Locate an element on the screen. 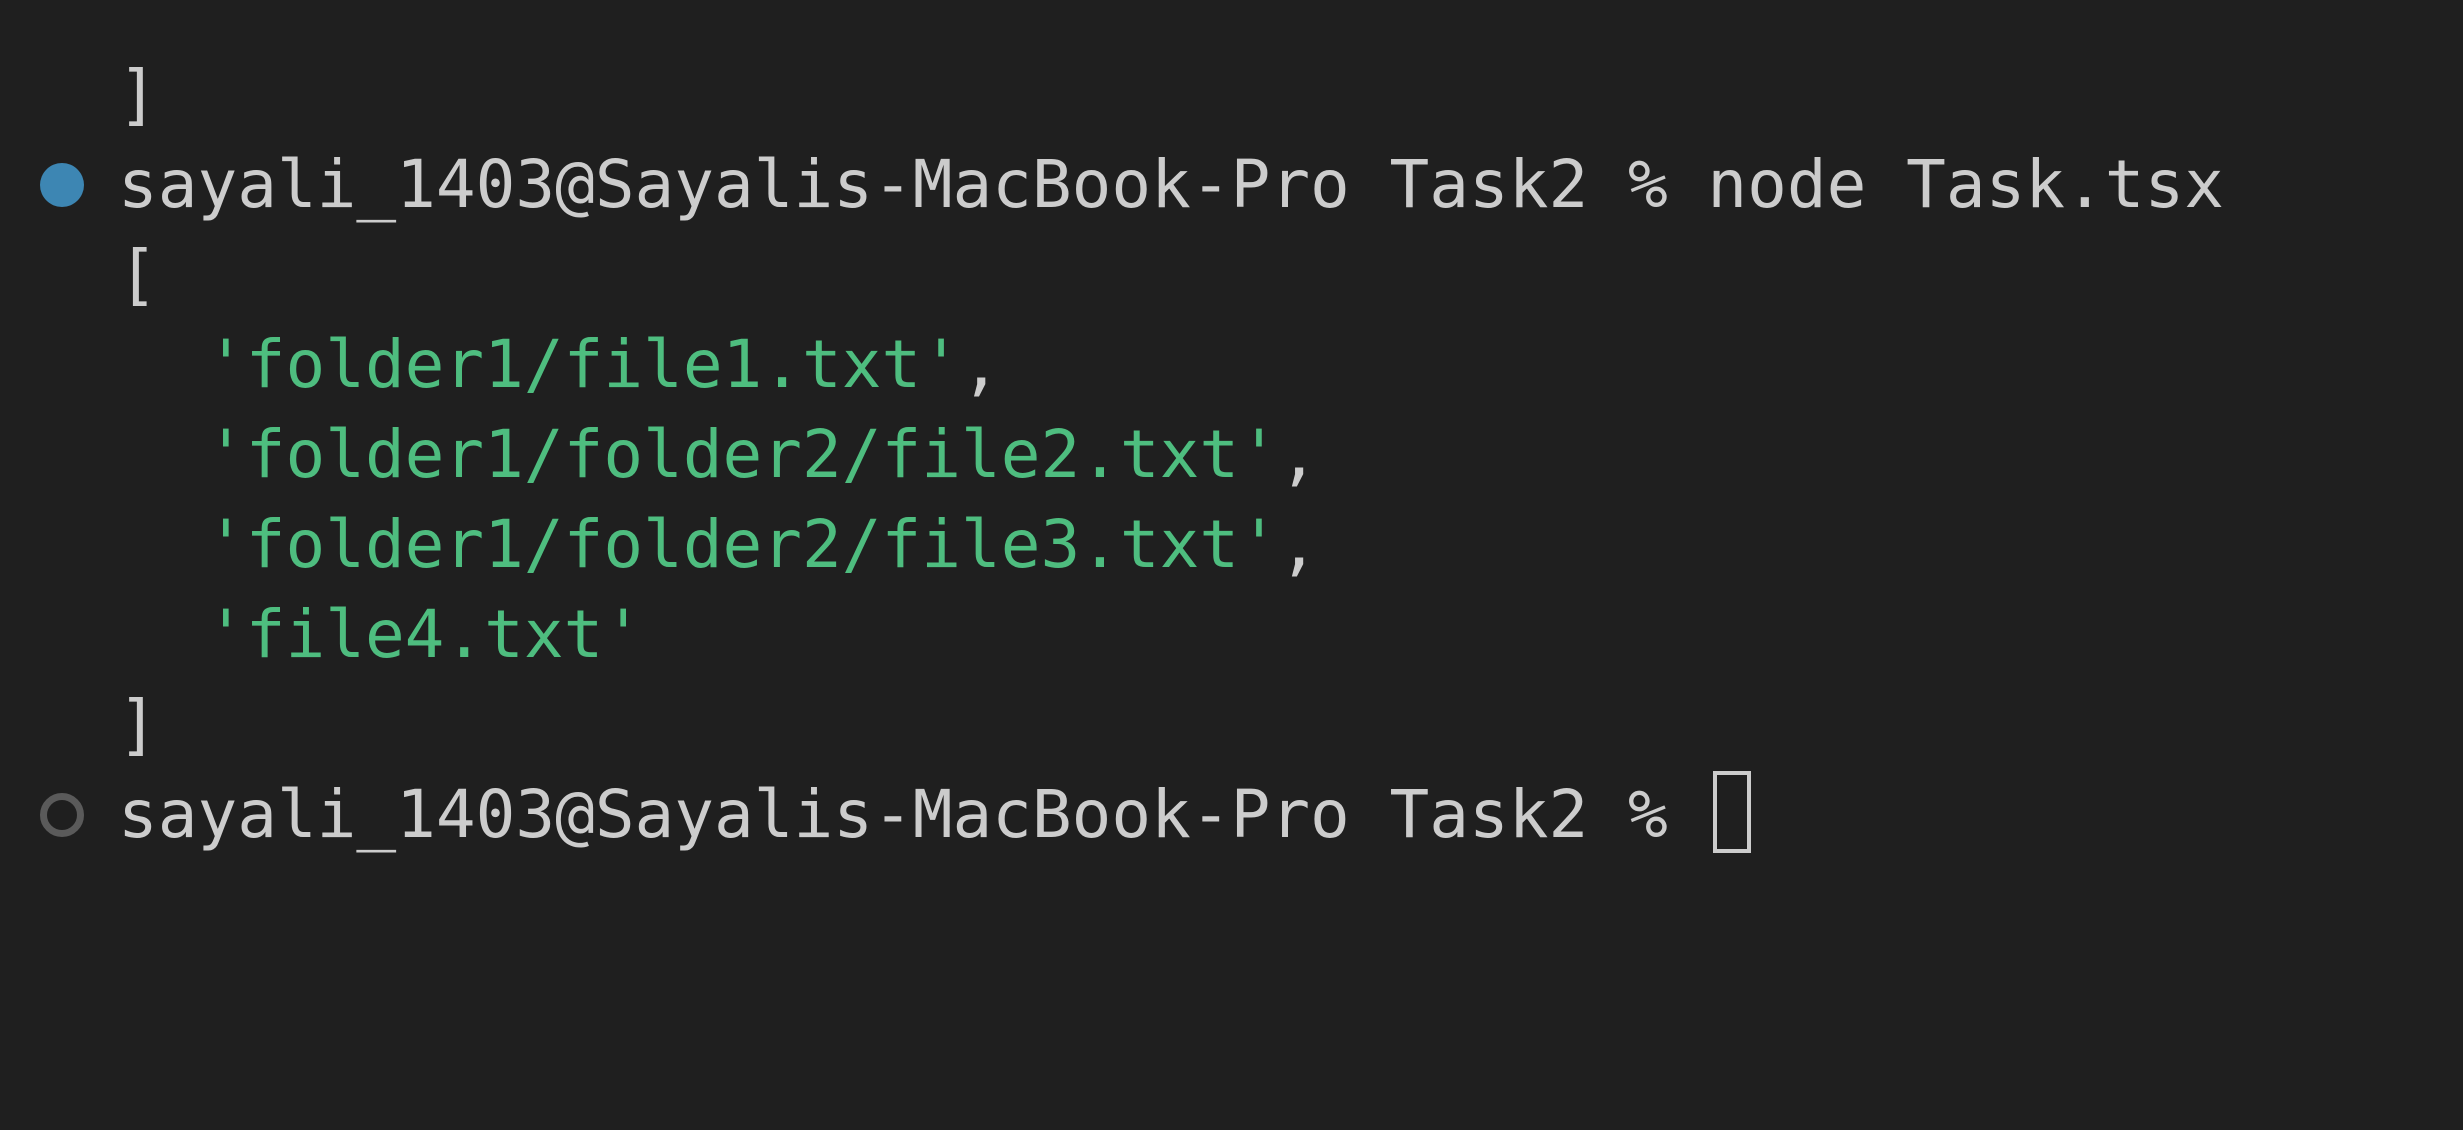 The height and width of the screenshot is (1130, 2463). block-cursor-icon is located at coordinates (1732, 812).